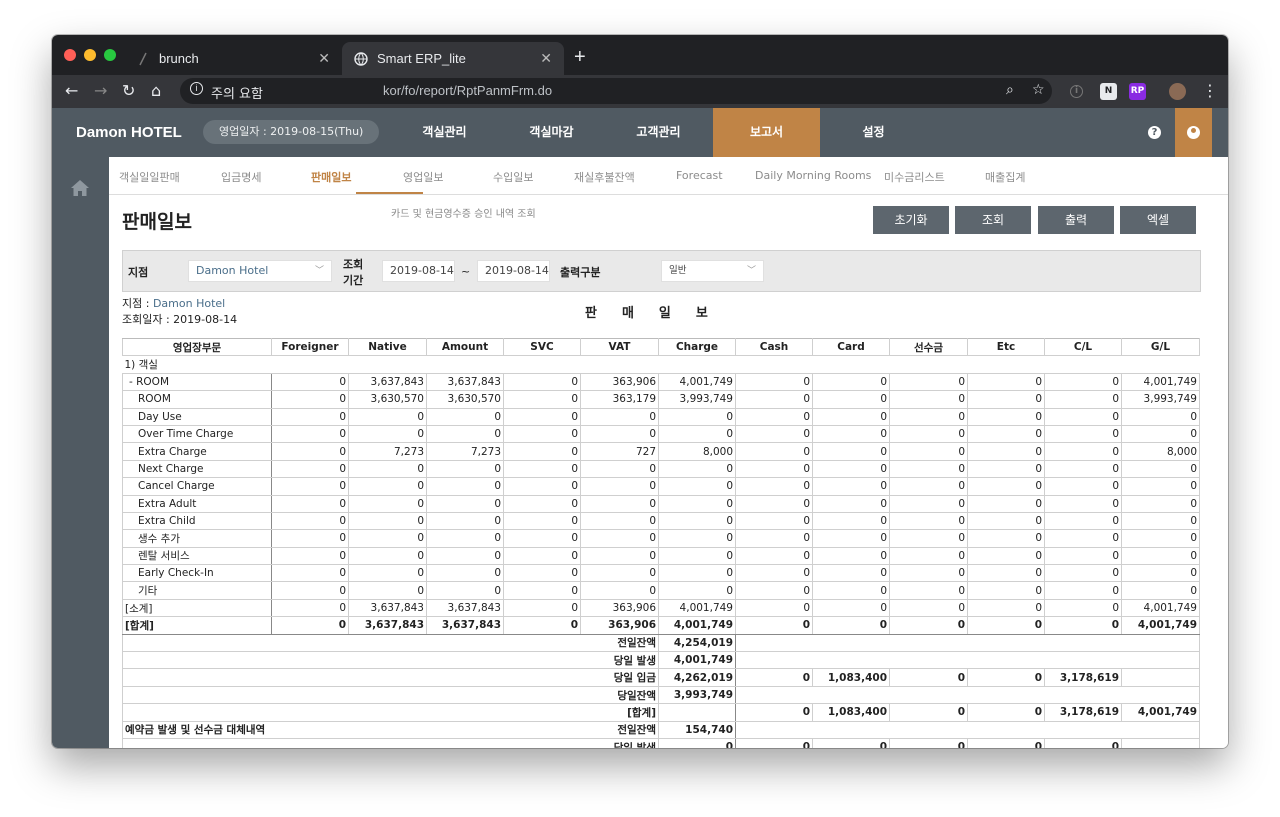  I want to click on new-tab-icon: +, so click(580, 57).